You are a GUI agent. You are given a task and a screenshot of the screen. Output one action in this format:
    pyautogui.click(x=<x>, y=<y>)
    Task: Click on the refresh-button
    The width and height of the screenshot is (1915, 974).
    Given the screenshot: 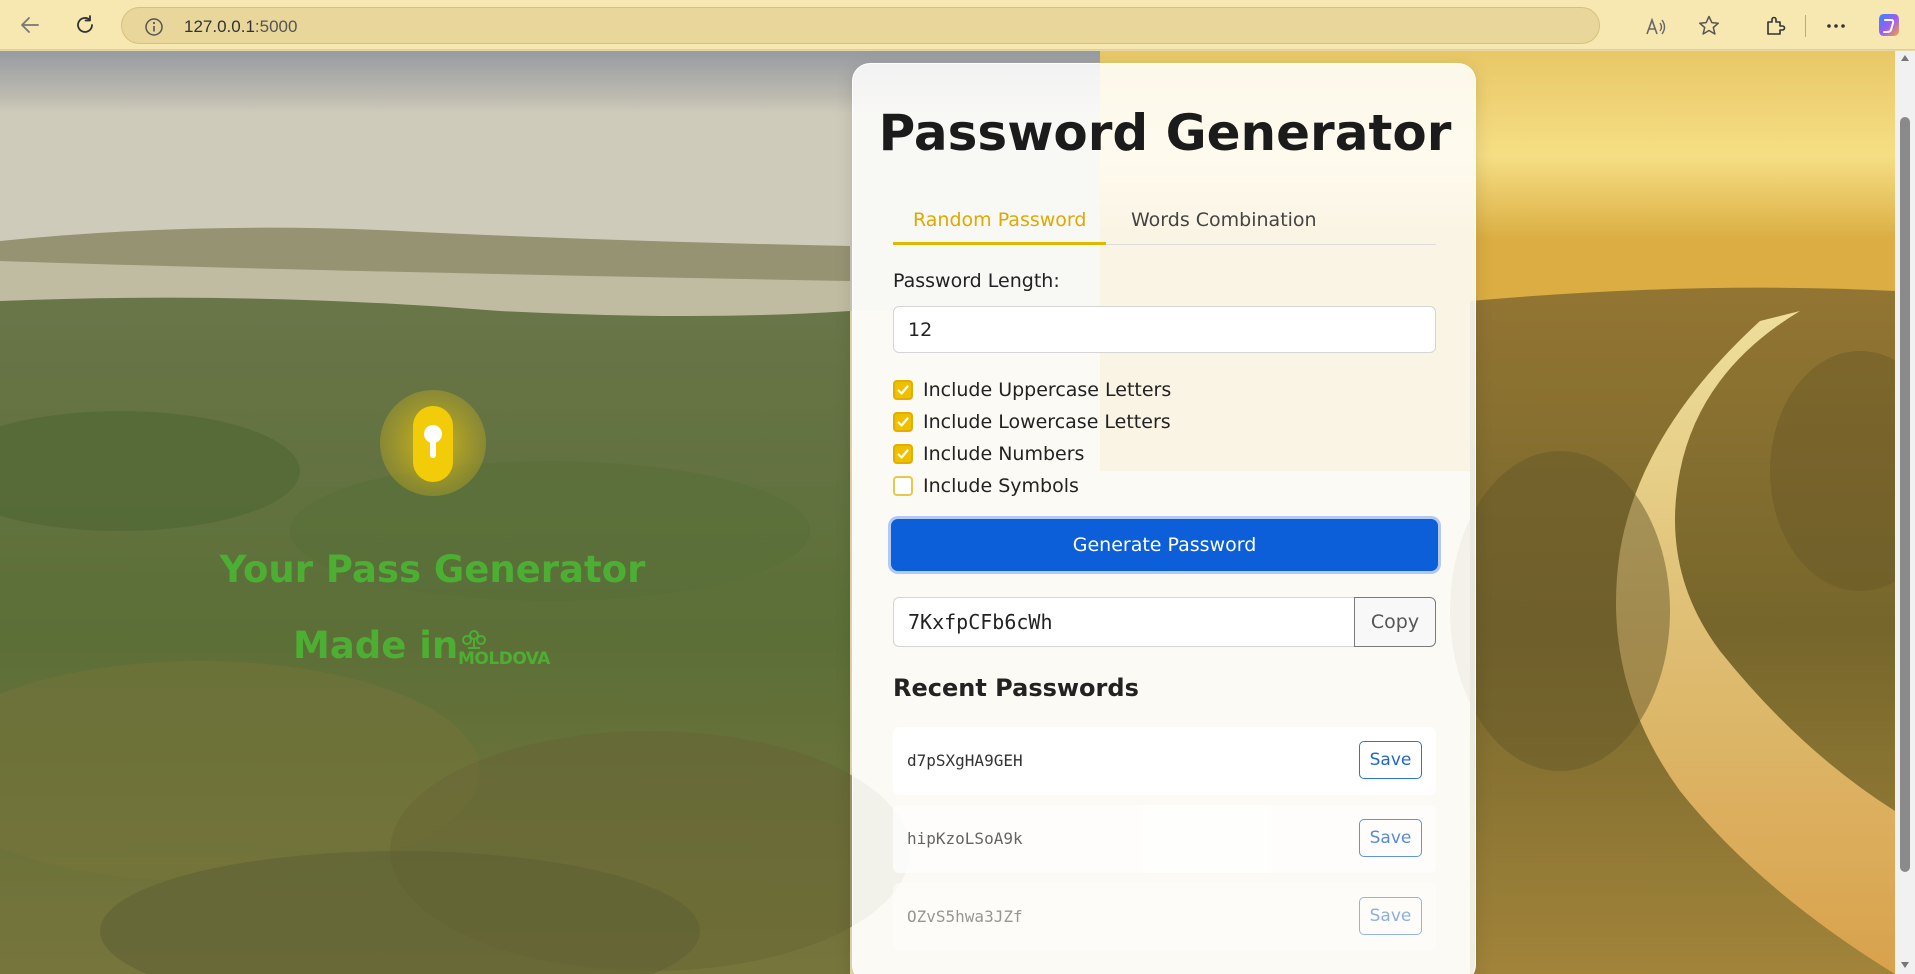 What is the action you would take?
    pyautogui.click(x=85, y=25)
    